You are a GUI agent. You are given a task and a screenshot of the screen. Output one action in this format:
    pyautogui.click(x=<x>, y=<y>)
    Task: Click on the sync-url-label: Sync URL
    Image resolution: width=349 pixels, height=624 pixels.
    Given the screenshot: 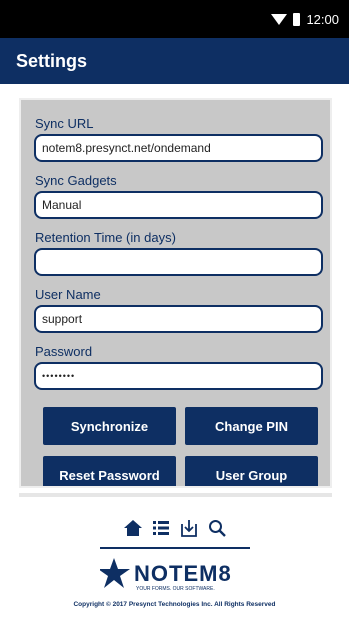 What is the action you would take?
    pyautogui.click(x=64, y=123)
    